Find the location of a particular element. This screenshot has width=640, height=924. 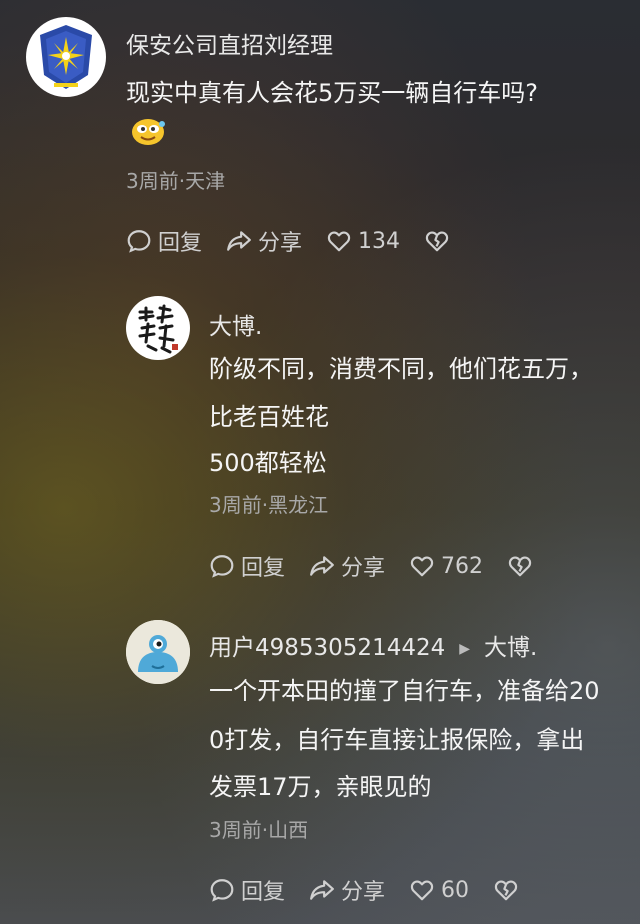

reply-to-username: 大博. is located at coordinates (510, 648).